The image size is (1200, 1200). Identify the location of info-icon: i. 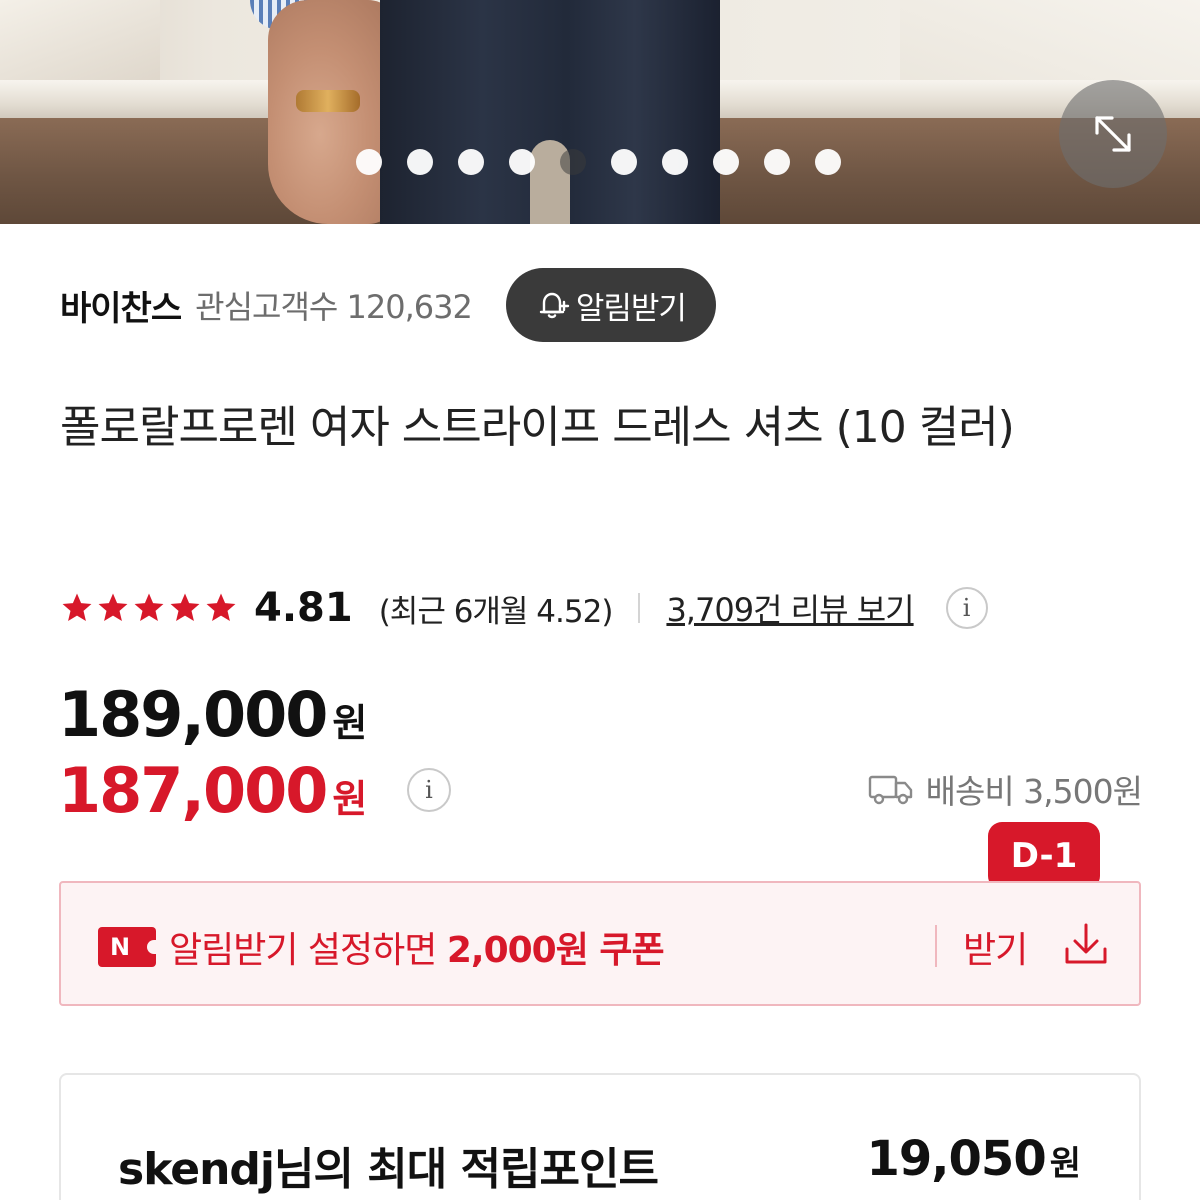
(966, 608).